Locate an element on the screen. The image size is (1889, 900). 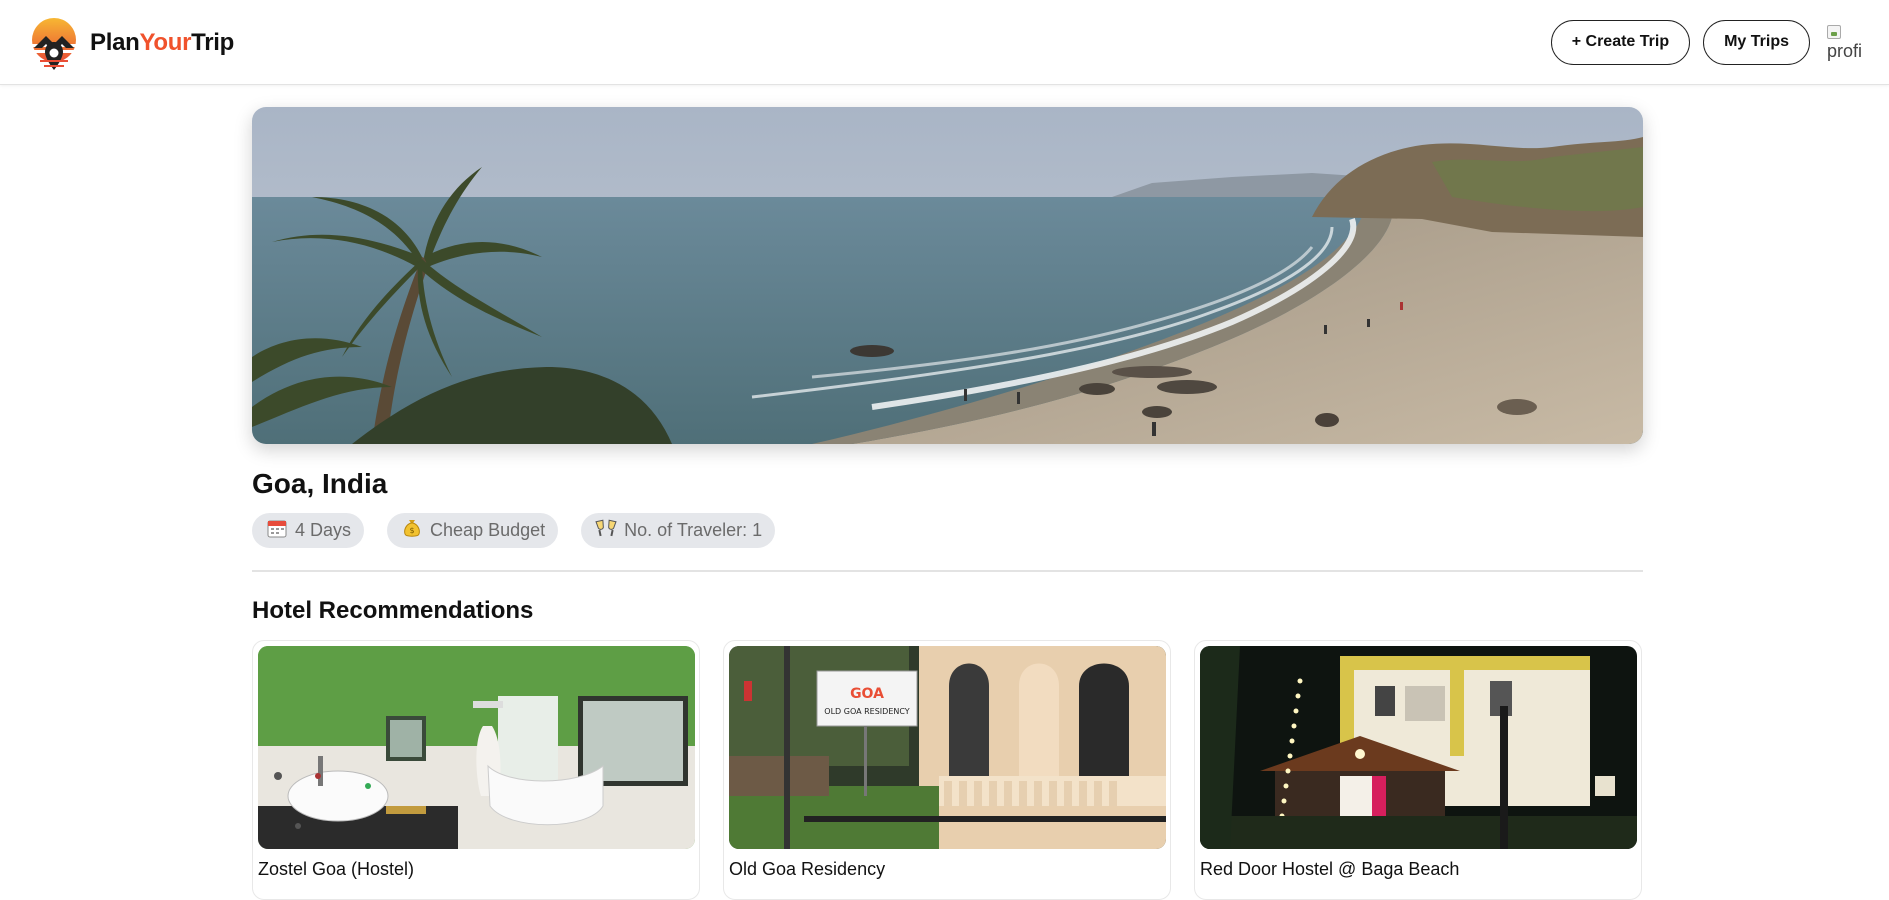
create-trip-button: + Create Trip is located at coordinates (1620, 42).